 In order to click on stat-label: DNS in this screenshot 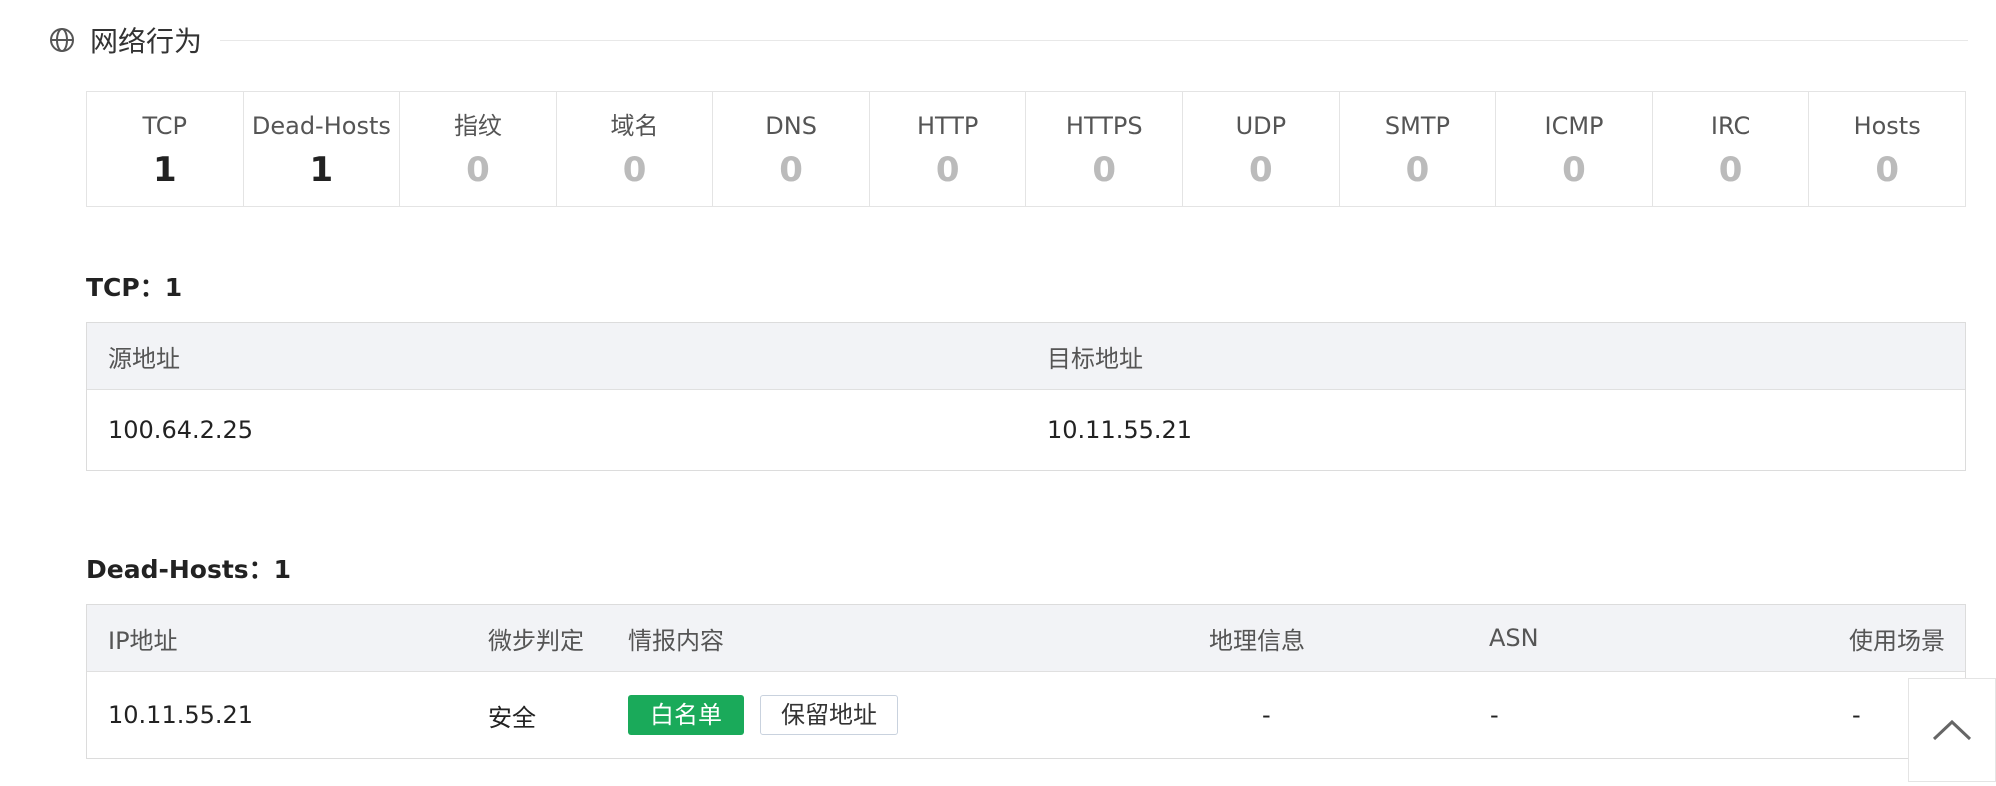, I will do `click(791, 126)`.